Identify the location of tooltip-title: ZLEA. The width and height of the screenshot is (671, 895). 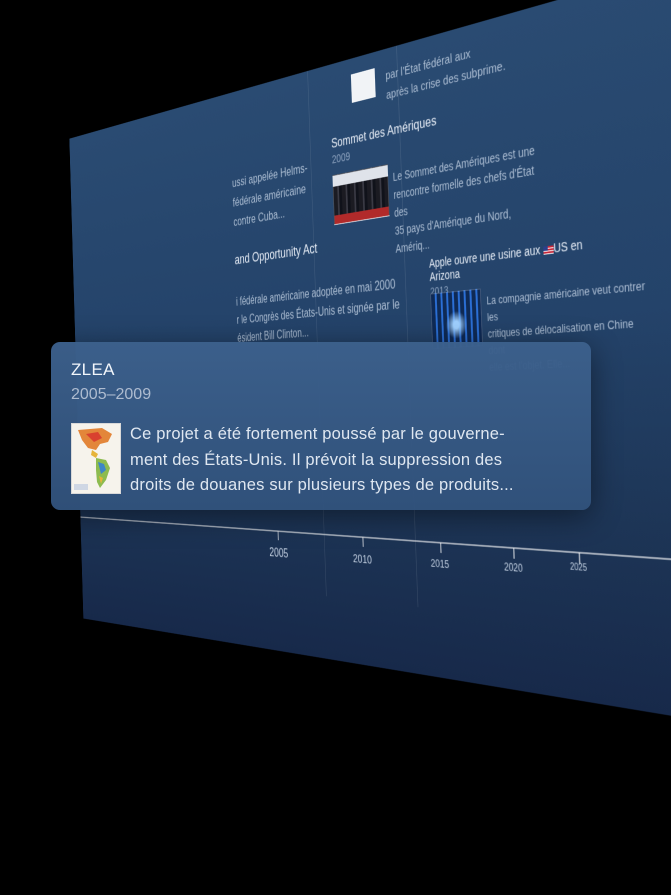
(93, 369).